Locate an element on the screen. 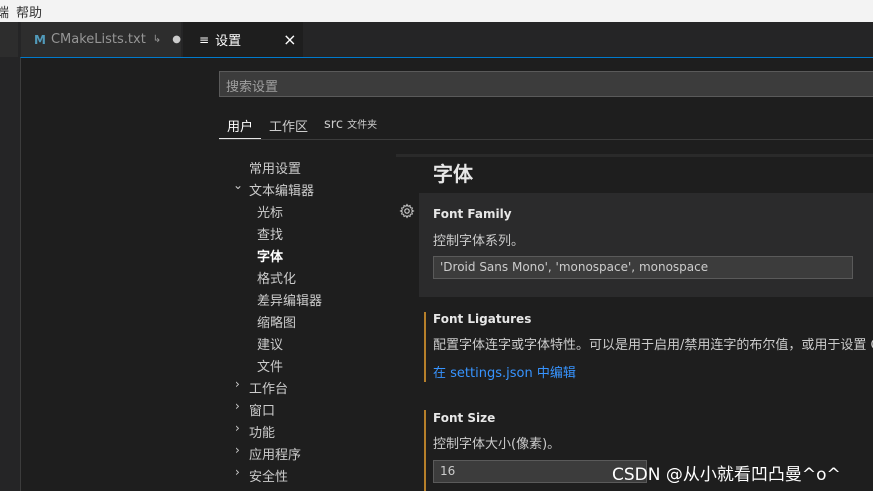  menu-bar: 端 帮助 is located at coordinates (436, 11).